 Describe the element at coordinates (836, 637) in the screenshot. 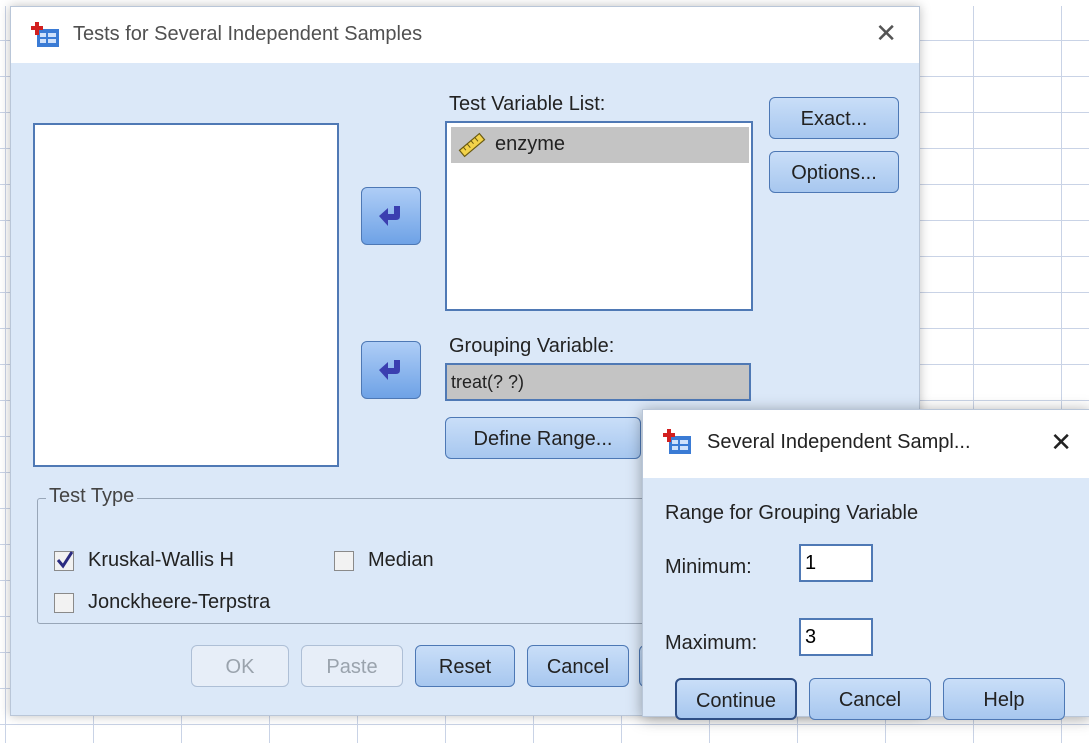

I see `maximum-field: 3` at that location.